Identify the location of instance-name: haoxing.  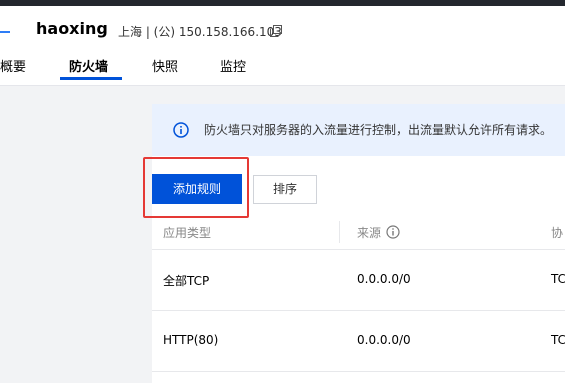
(72, 28).